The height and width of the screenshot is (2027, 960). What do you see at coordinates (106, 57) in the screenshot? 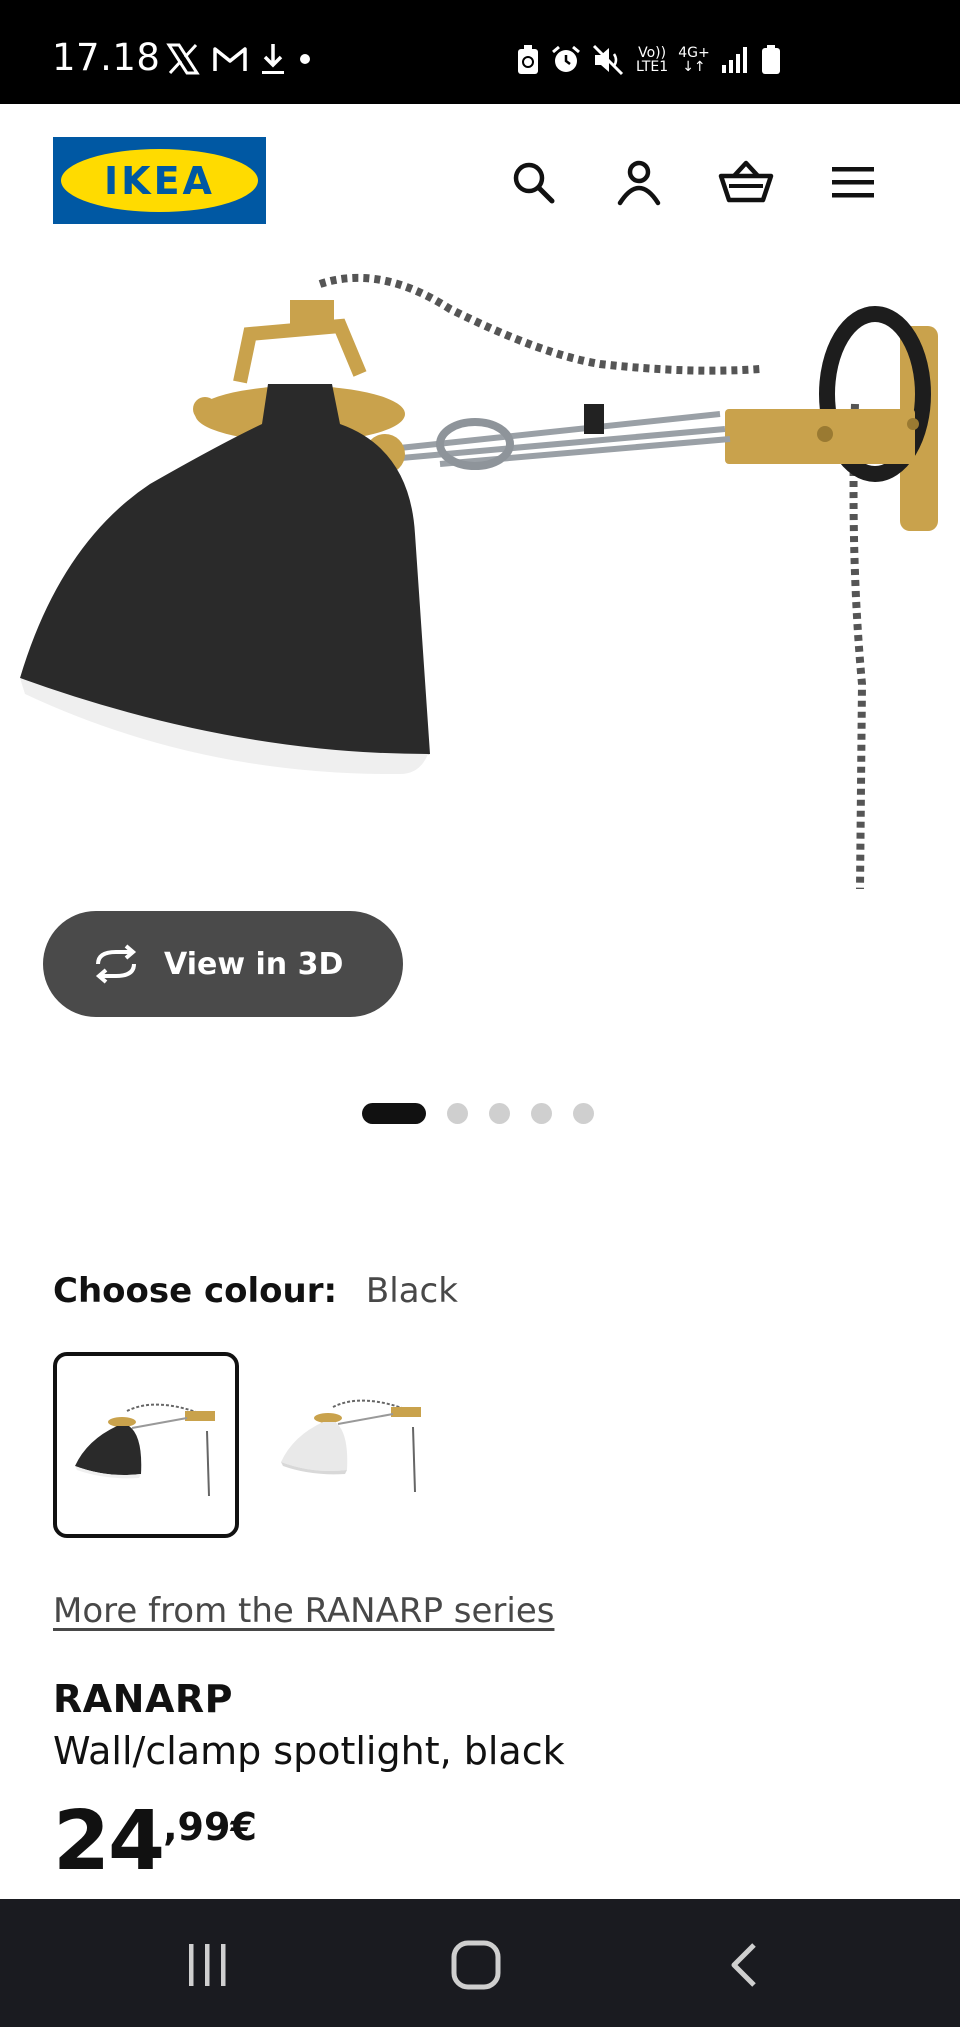
I see `status-time: 17.18` at bounding box center [106, 57].